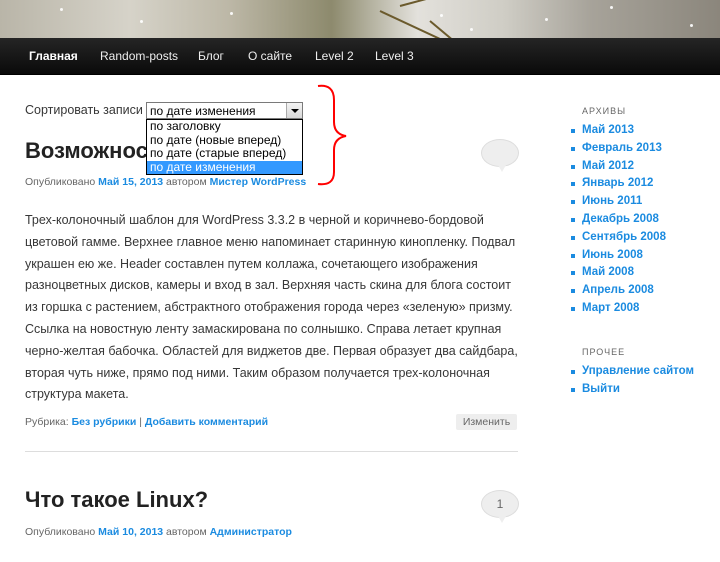 This screenshot has width=720, height=562. Describe the element at coordinates (604, 111) in the screenshot. I see `archives-title: АРХИВЫ` at that location.